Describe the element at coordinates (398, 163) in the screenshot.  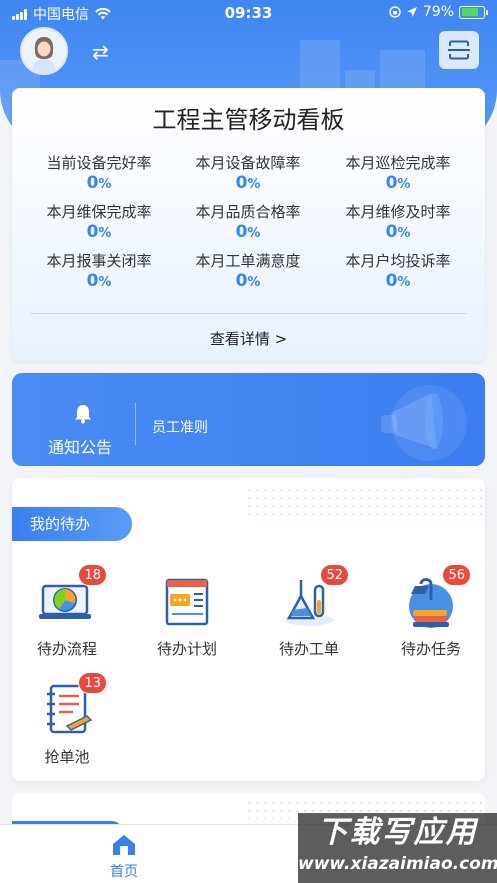
I see `metric-label: 本月巡检完成率` at that location.